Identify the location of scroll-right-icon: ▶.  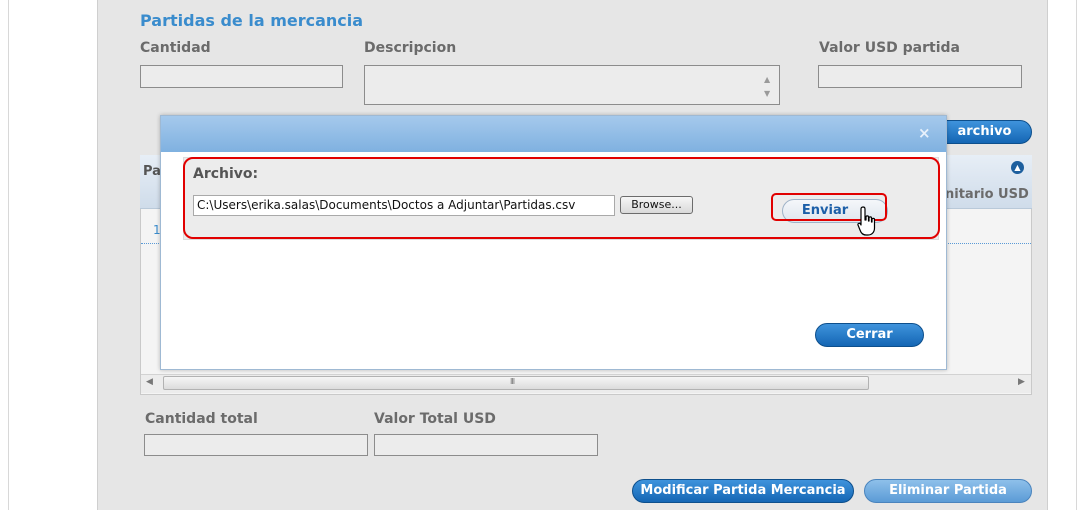
(1021, 382).